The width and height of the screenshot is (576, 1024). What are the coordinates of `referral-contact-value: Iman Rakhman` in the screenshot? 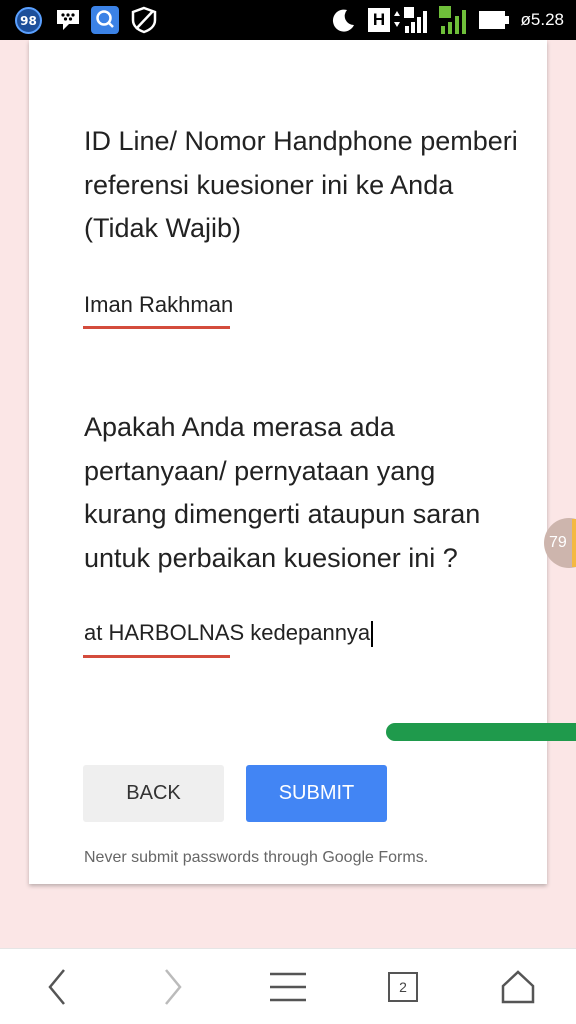 It's located at (159, 304).